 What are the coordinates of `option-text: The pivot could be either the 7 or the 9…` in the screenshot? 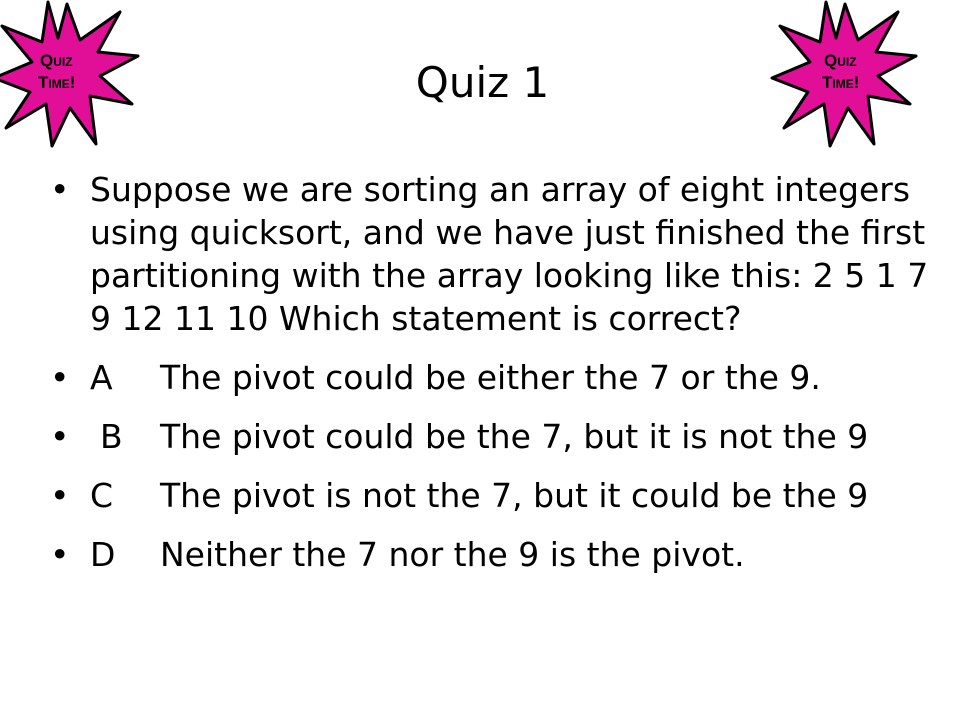 It's located at (490, 377).